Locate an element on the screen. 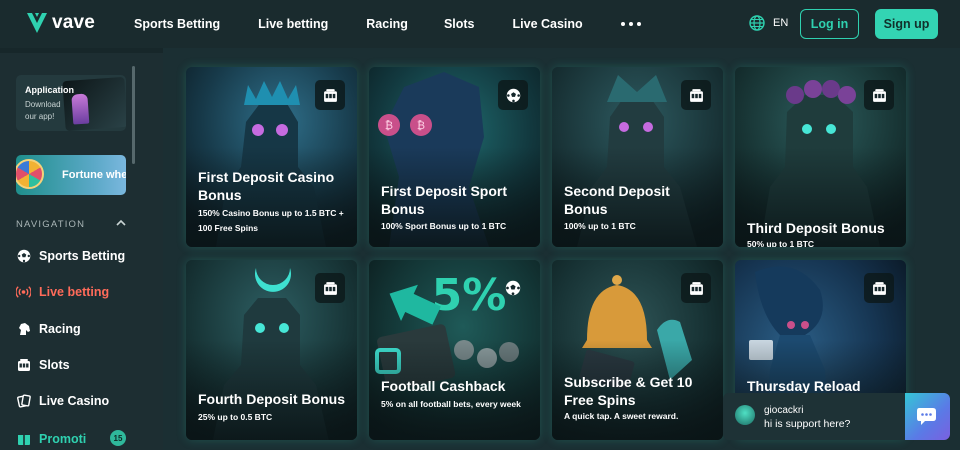 The height and width of the screenshot is (450, 960). live-casino-icon is located at coordinates (23, 400).